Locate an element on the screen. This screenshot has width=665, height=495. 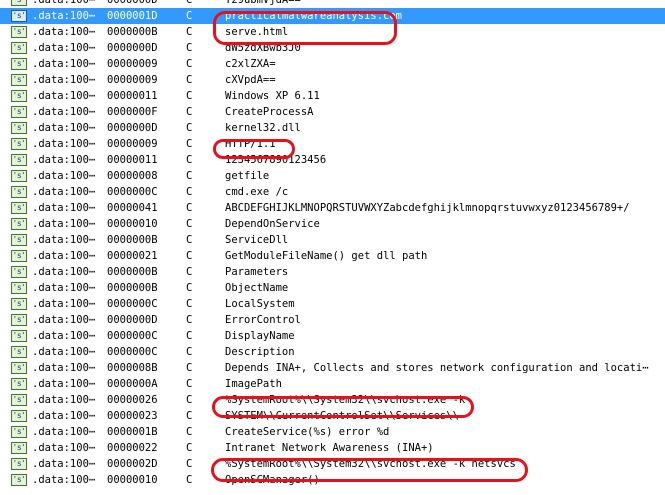
length-cell: 00000026 is located at coordinates (132, 400).